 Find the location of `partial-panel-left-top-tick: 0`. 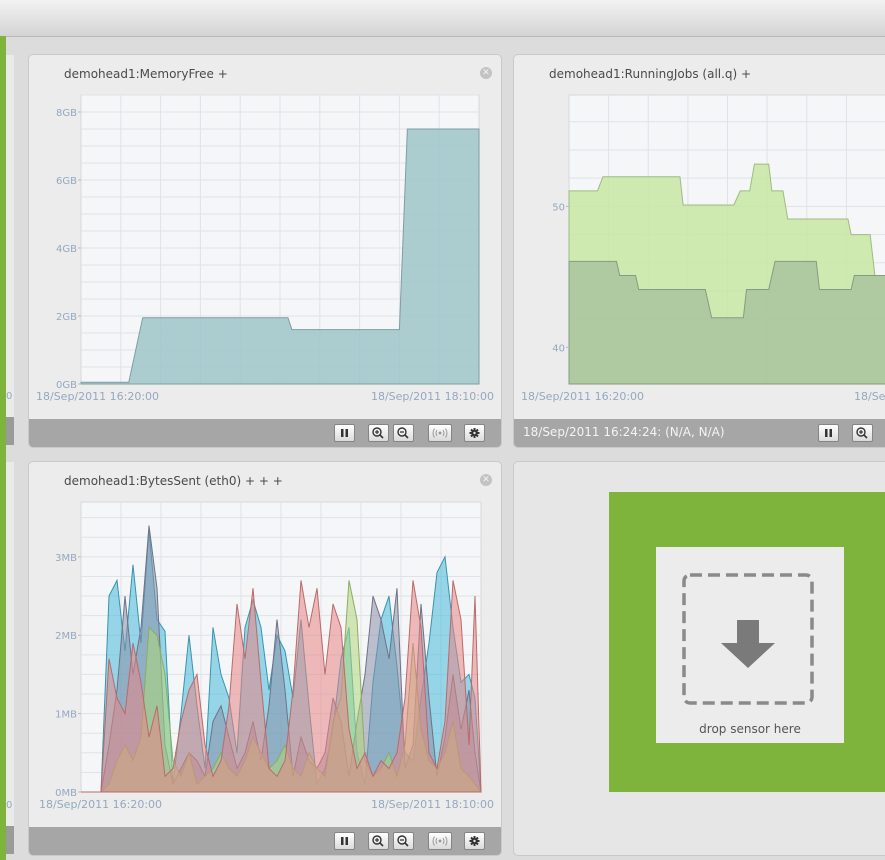

partial-panel-left-top-tick: 0 is located at coordinates (9, 396).